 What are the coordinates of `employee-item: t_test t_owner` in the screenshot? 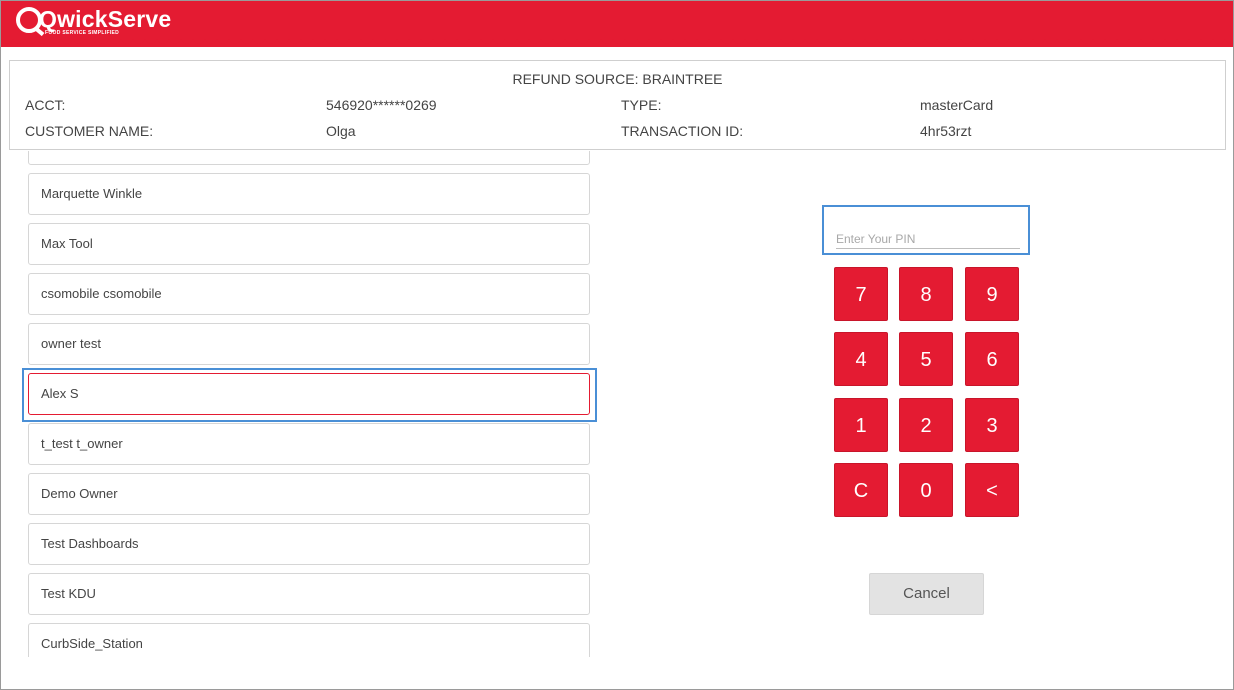 It's located at (309, 444).